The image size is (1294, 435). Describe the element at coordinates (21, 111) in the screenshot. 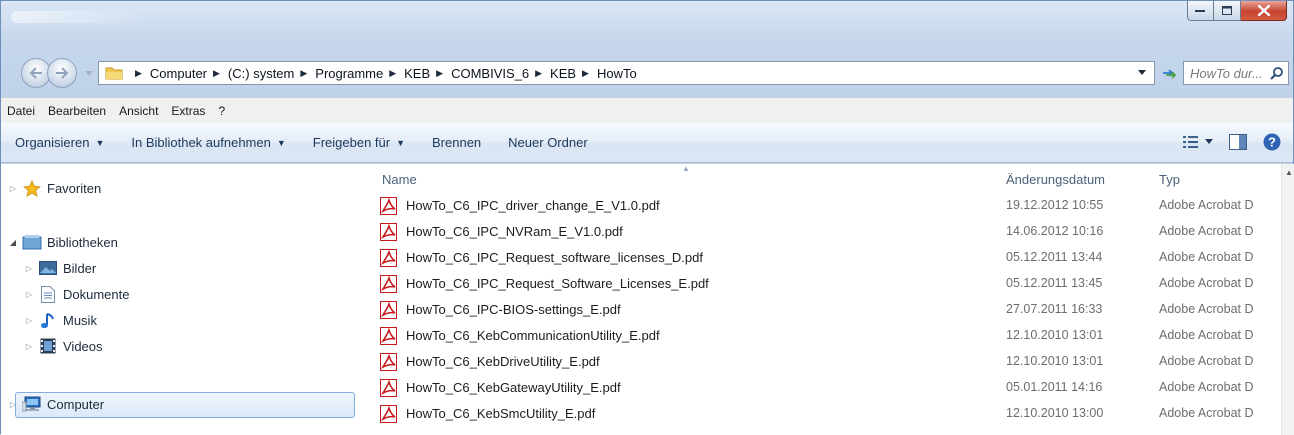

I see `menu-file: Datei` at that location.